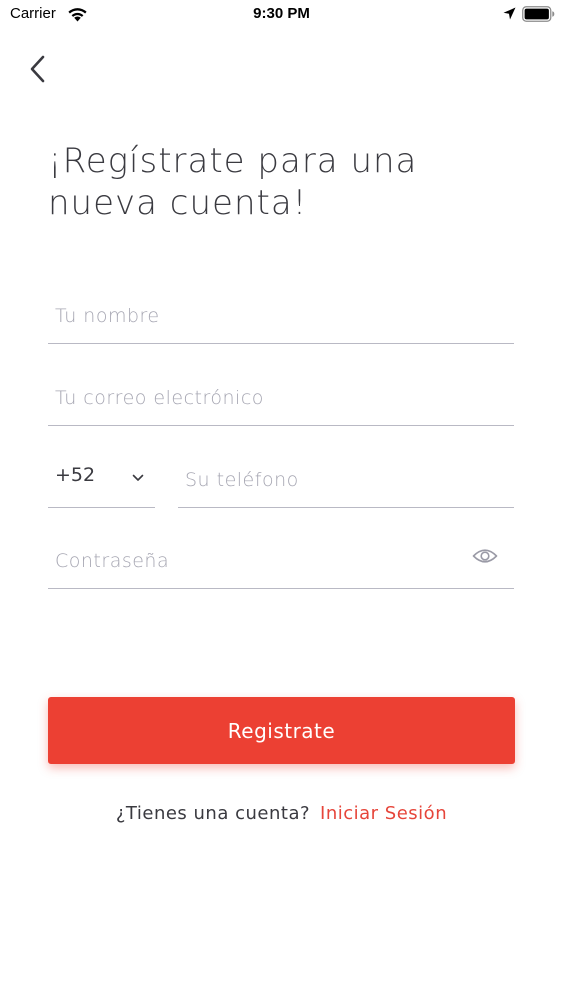 Image resolution: width=563 pixels, height=1000 pixels. I want to click on country-code-value: +52, so click(75, 475).